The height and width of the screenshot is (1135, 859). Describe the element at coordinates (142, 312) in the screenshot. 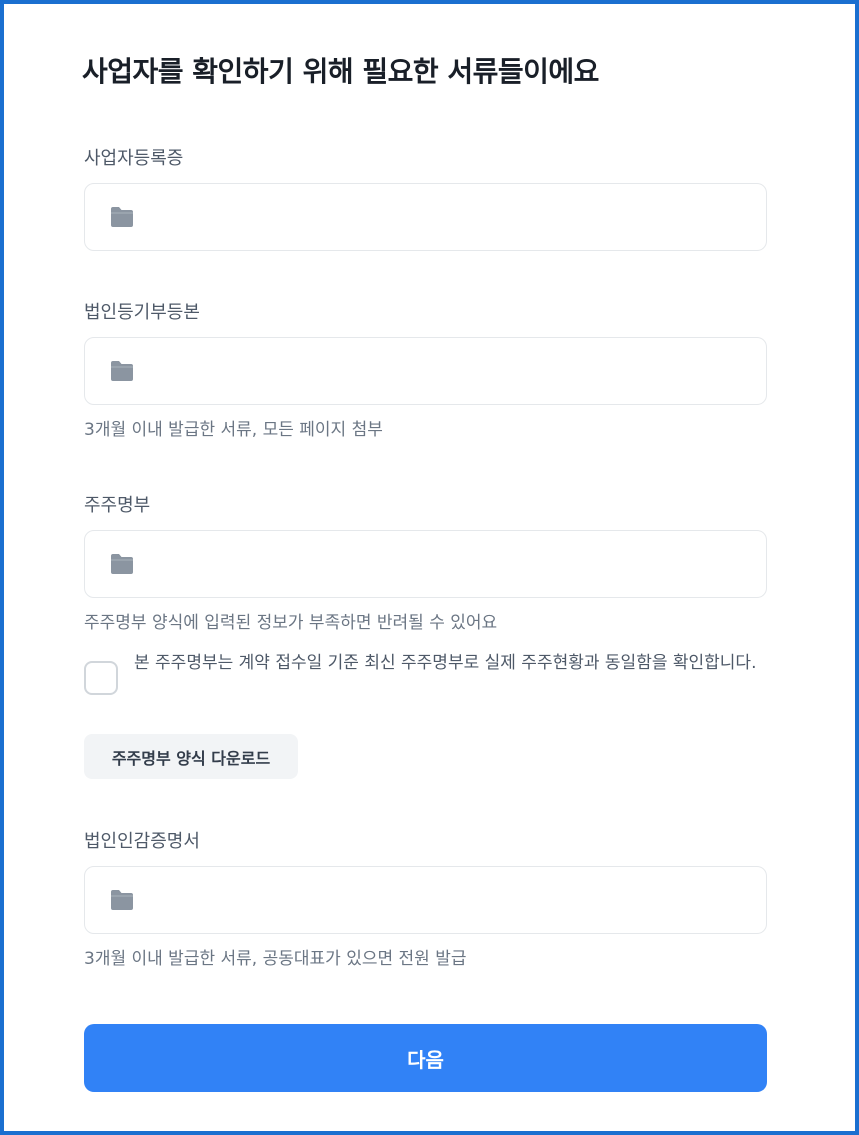

I see `corporate-registry-label: 법인등기부등본` at that location.